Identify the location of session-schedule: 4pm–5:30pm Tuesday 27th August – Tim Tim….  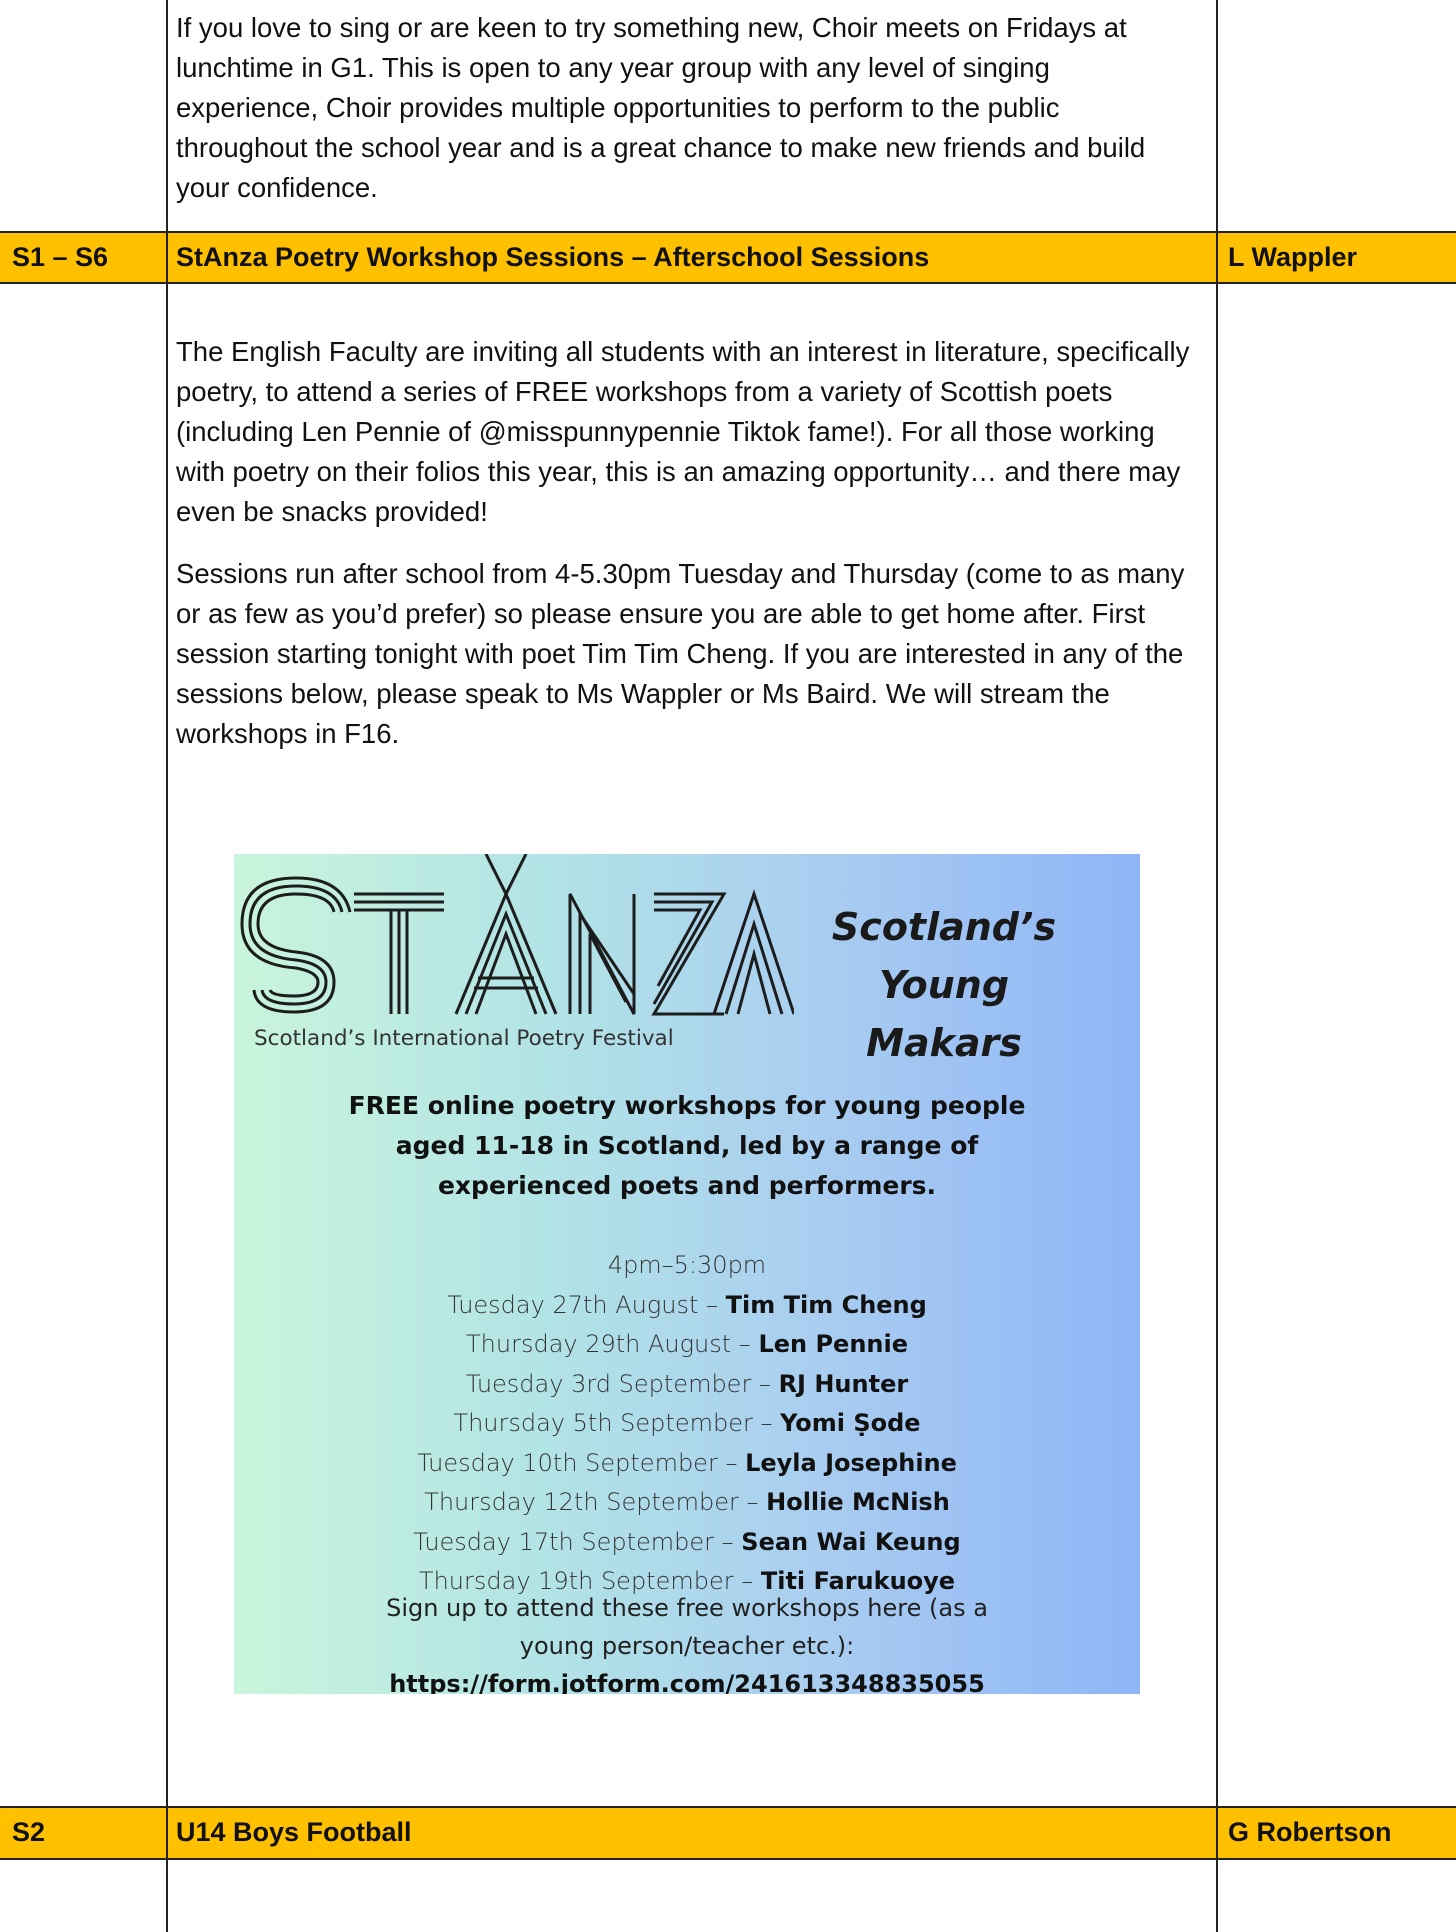
(687, 1424).